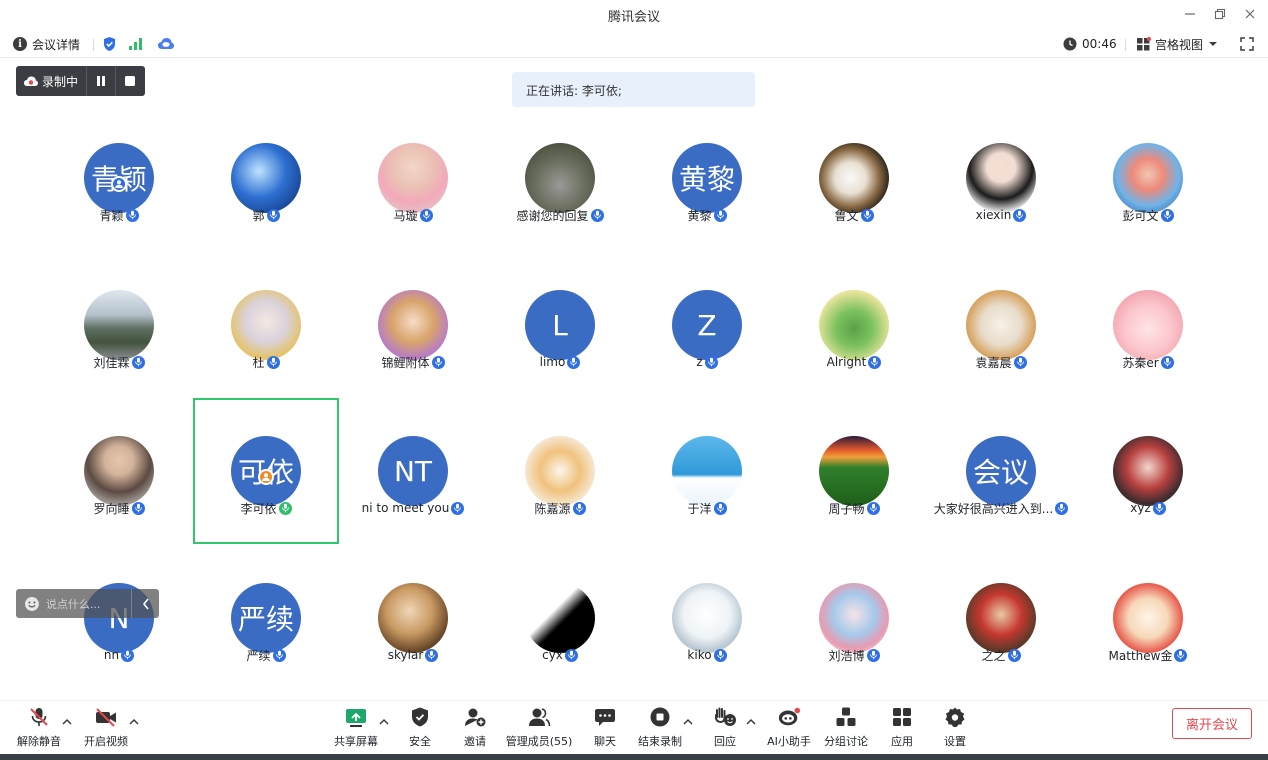 This screenshot has height=760, width=1268. Describe the element at coordinates (405, 508) in the screenshot. I see `participant-name: ni to meet you` at that location.